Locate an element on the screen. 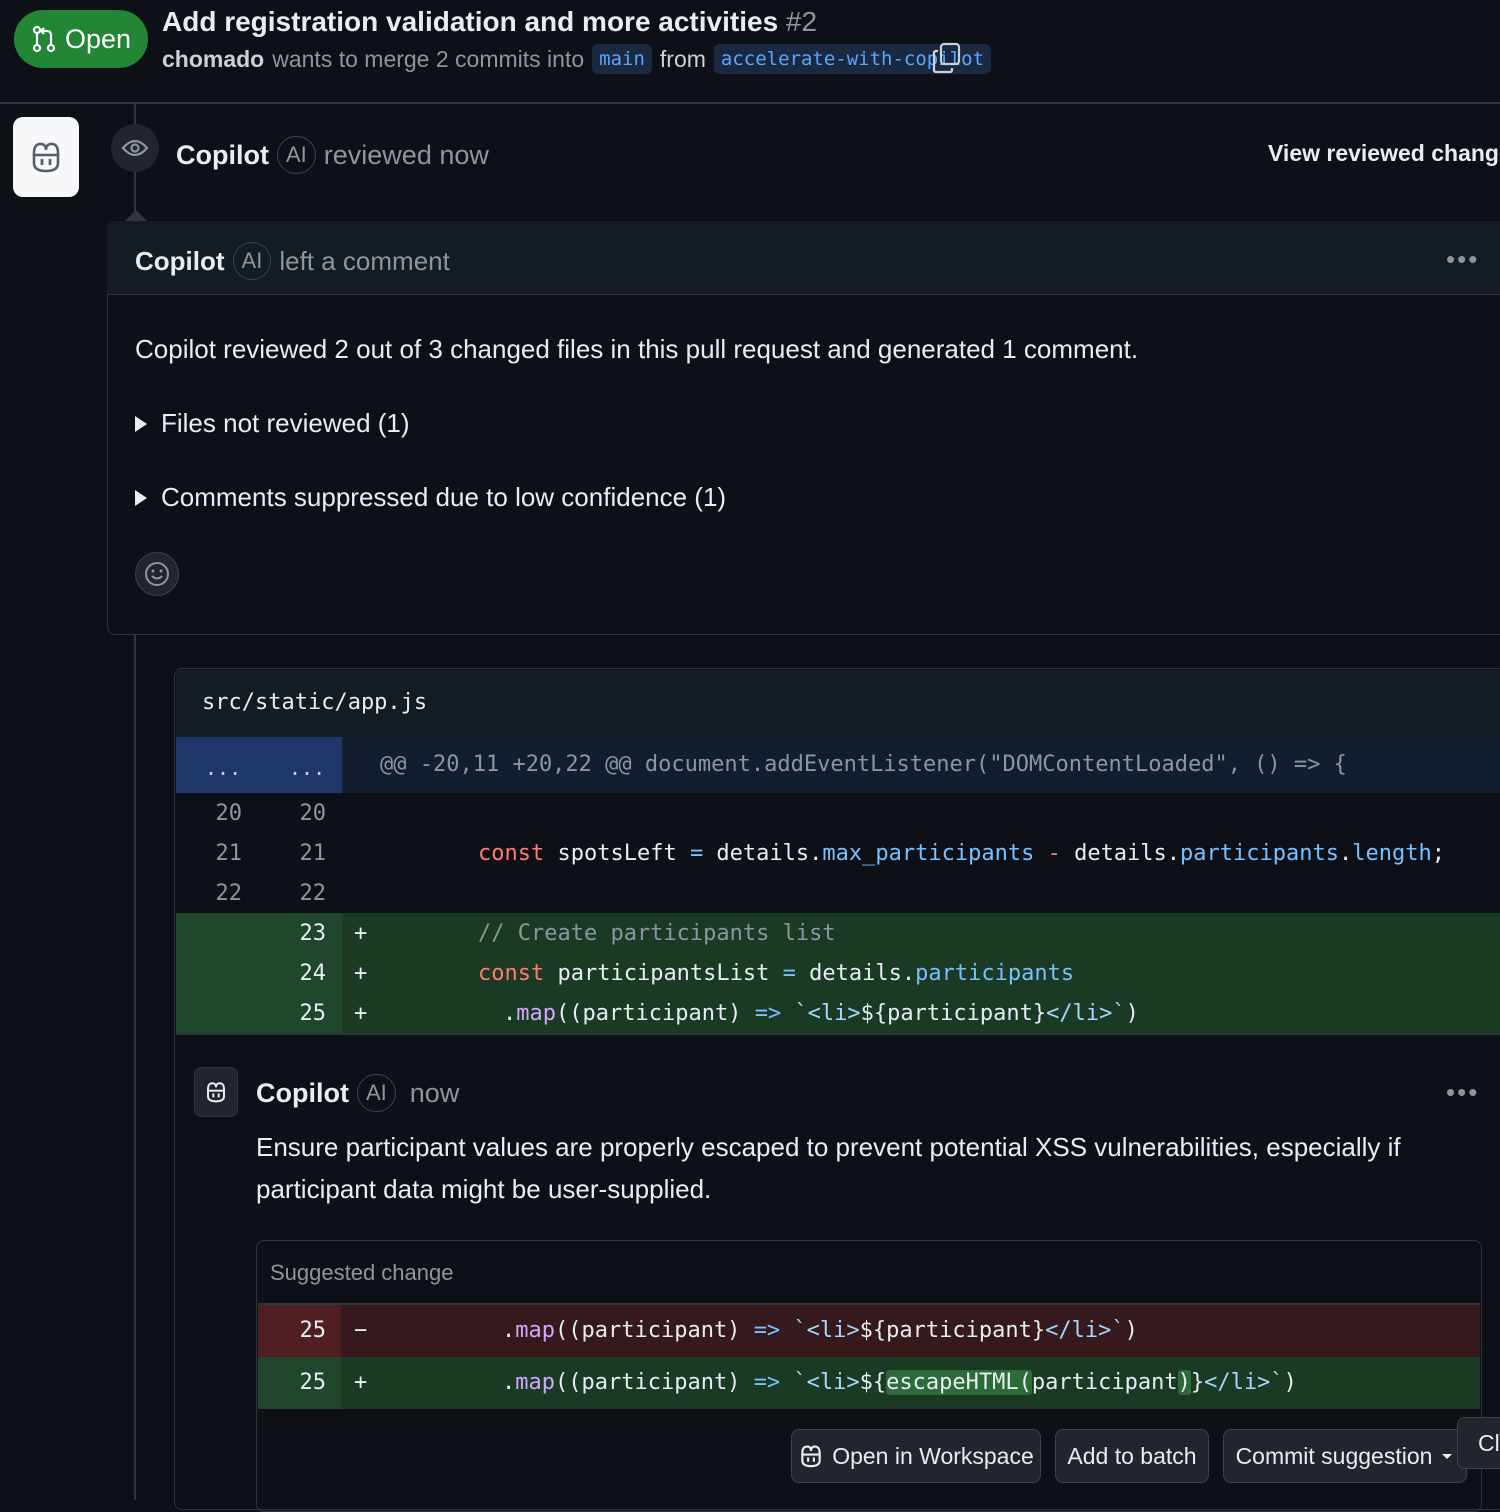 The width and height of the screenshot is (1500, 1512). details-files-not-reviewed: Files not reviewed (1) is located at coordinates (272, 423).